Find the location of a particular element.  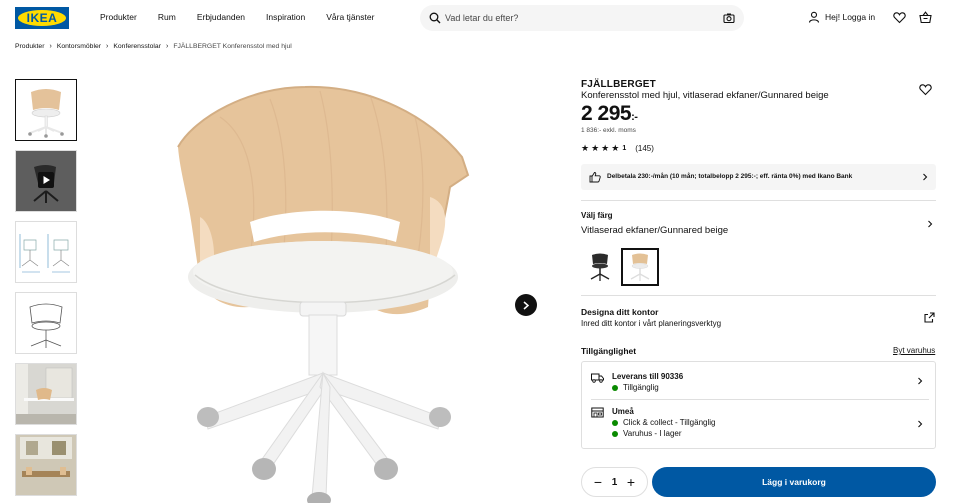

next-image-button is located at coordinates (526, 305).